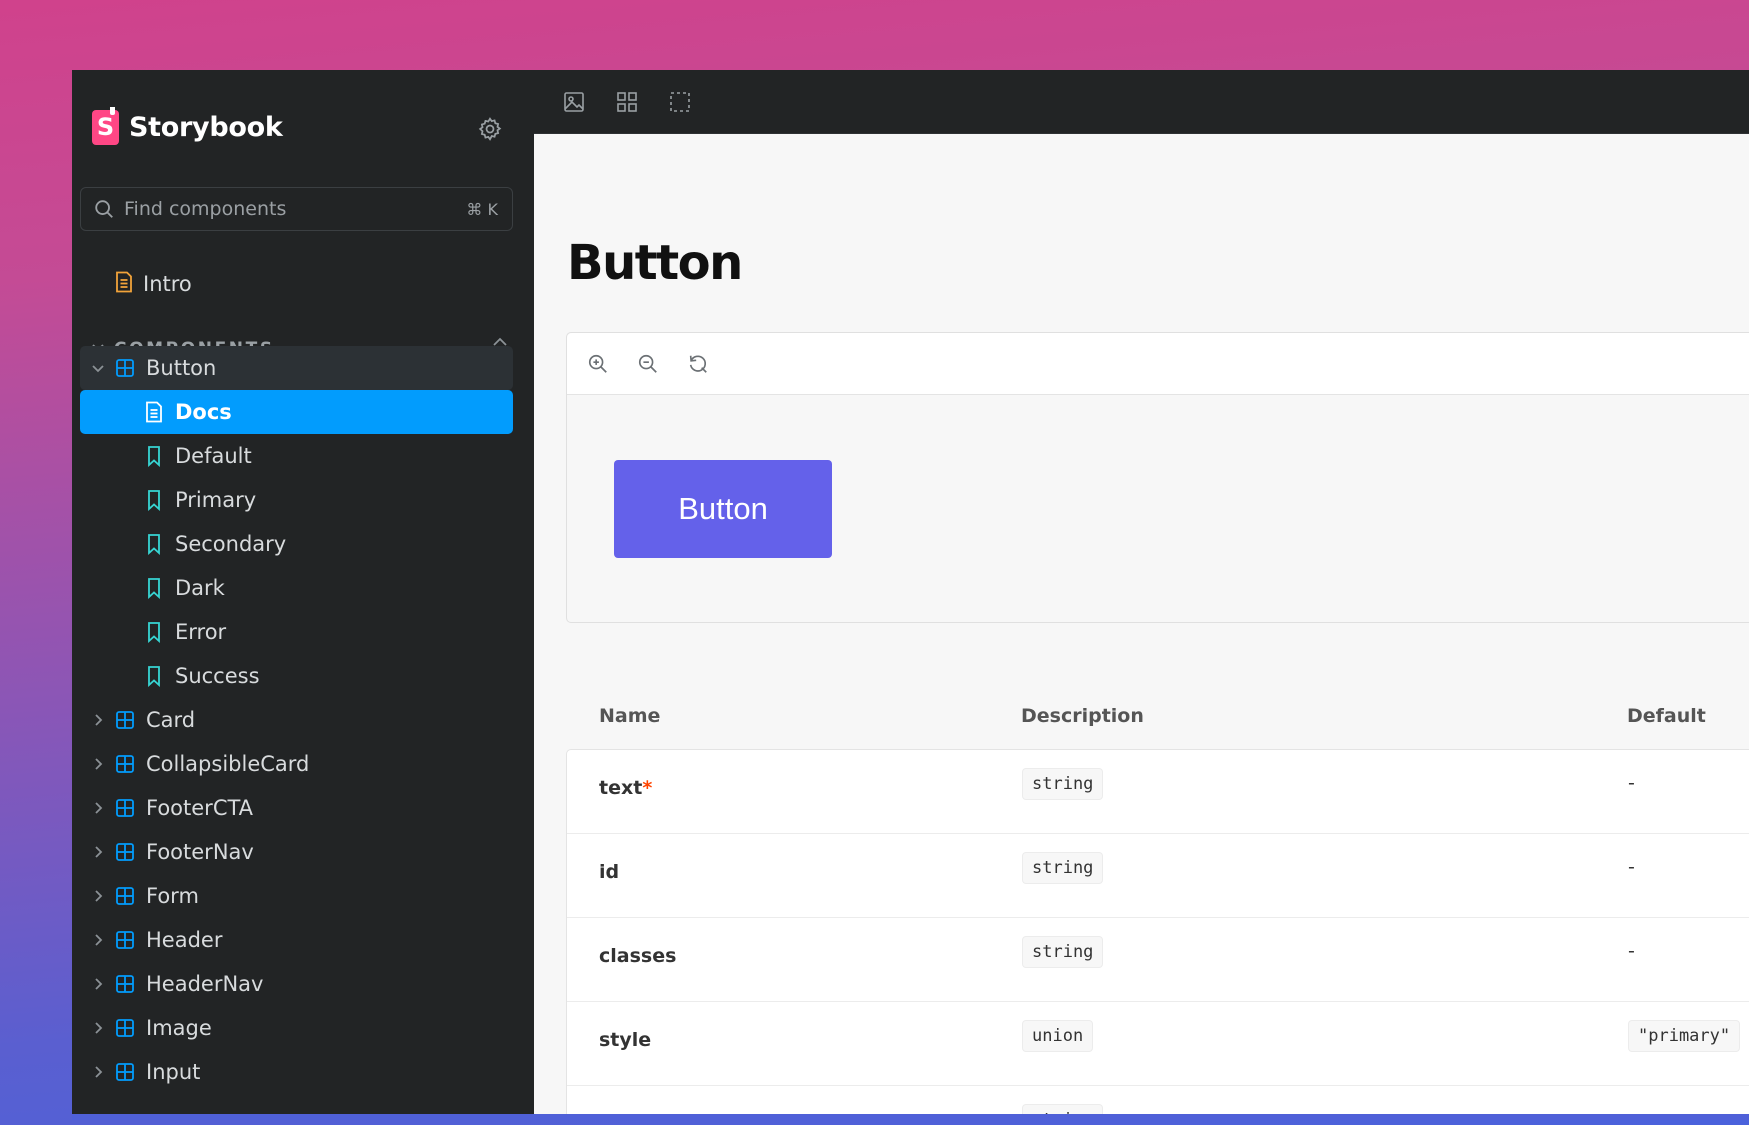 The width and height of the screenshot is (1749, 1125). What do you see at coordinates (648, 364) in the screenshot?
I see `zoom-out-icon` at bounding box center [648, 364].